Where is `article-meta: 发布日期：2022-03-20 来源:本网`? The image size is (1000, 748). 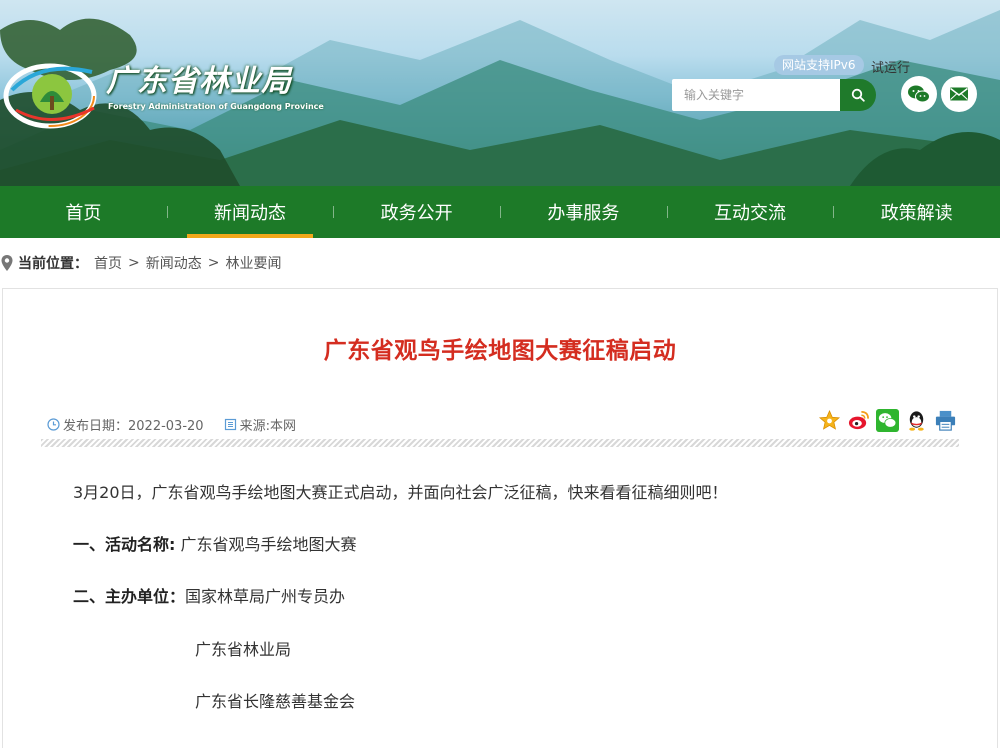
article-meta: 发布日期：2022-03-20 来源:本网 is located at coordinates (171, 424).